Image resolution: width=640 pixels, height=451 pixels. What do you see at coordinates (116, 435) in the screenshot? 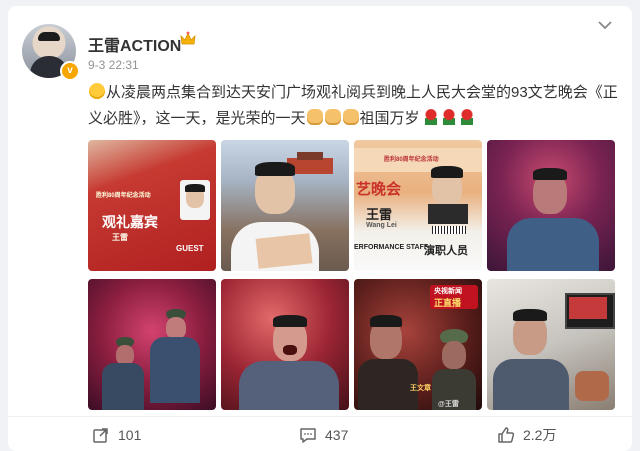
I see `repost-button: 101` at bounding box center [116, 435].